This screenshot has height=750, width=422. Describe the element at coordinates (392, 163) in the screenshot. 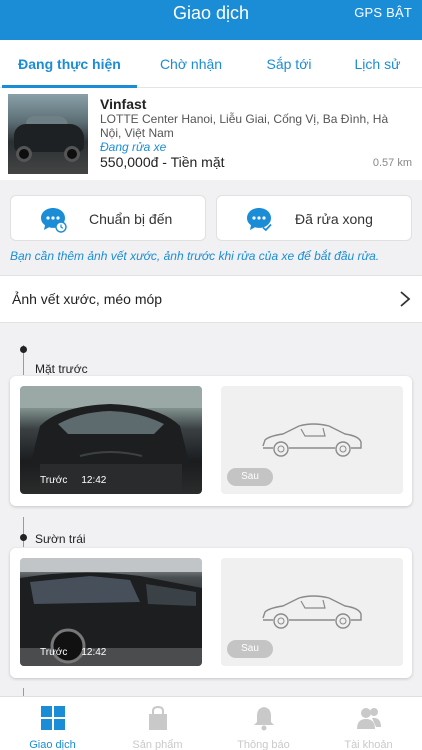

I see `order-distance: 0.57 km` at that location.